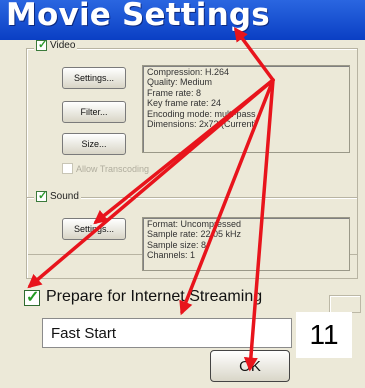 The image size is (365, 388). Describe the element at coordinates (167, 333) in the screenshot. I see `streaming-method-select: Fast Start` at that location.